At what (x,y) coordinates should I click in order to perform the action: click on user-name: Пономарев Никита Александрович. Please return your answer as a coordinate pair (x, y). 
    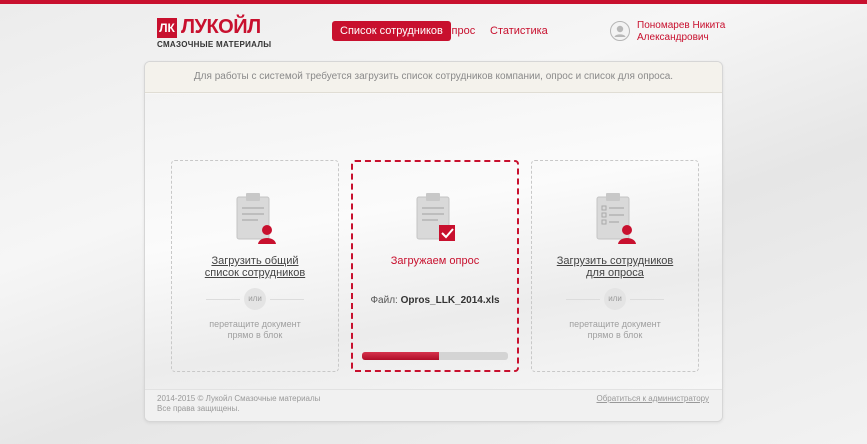
    Looking at the image, I should click on (687, 32).